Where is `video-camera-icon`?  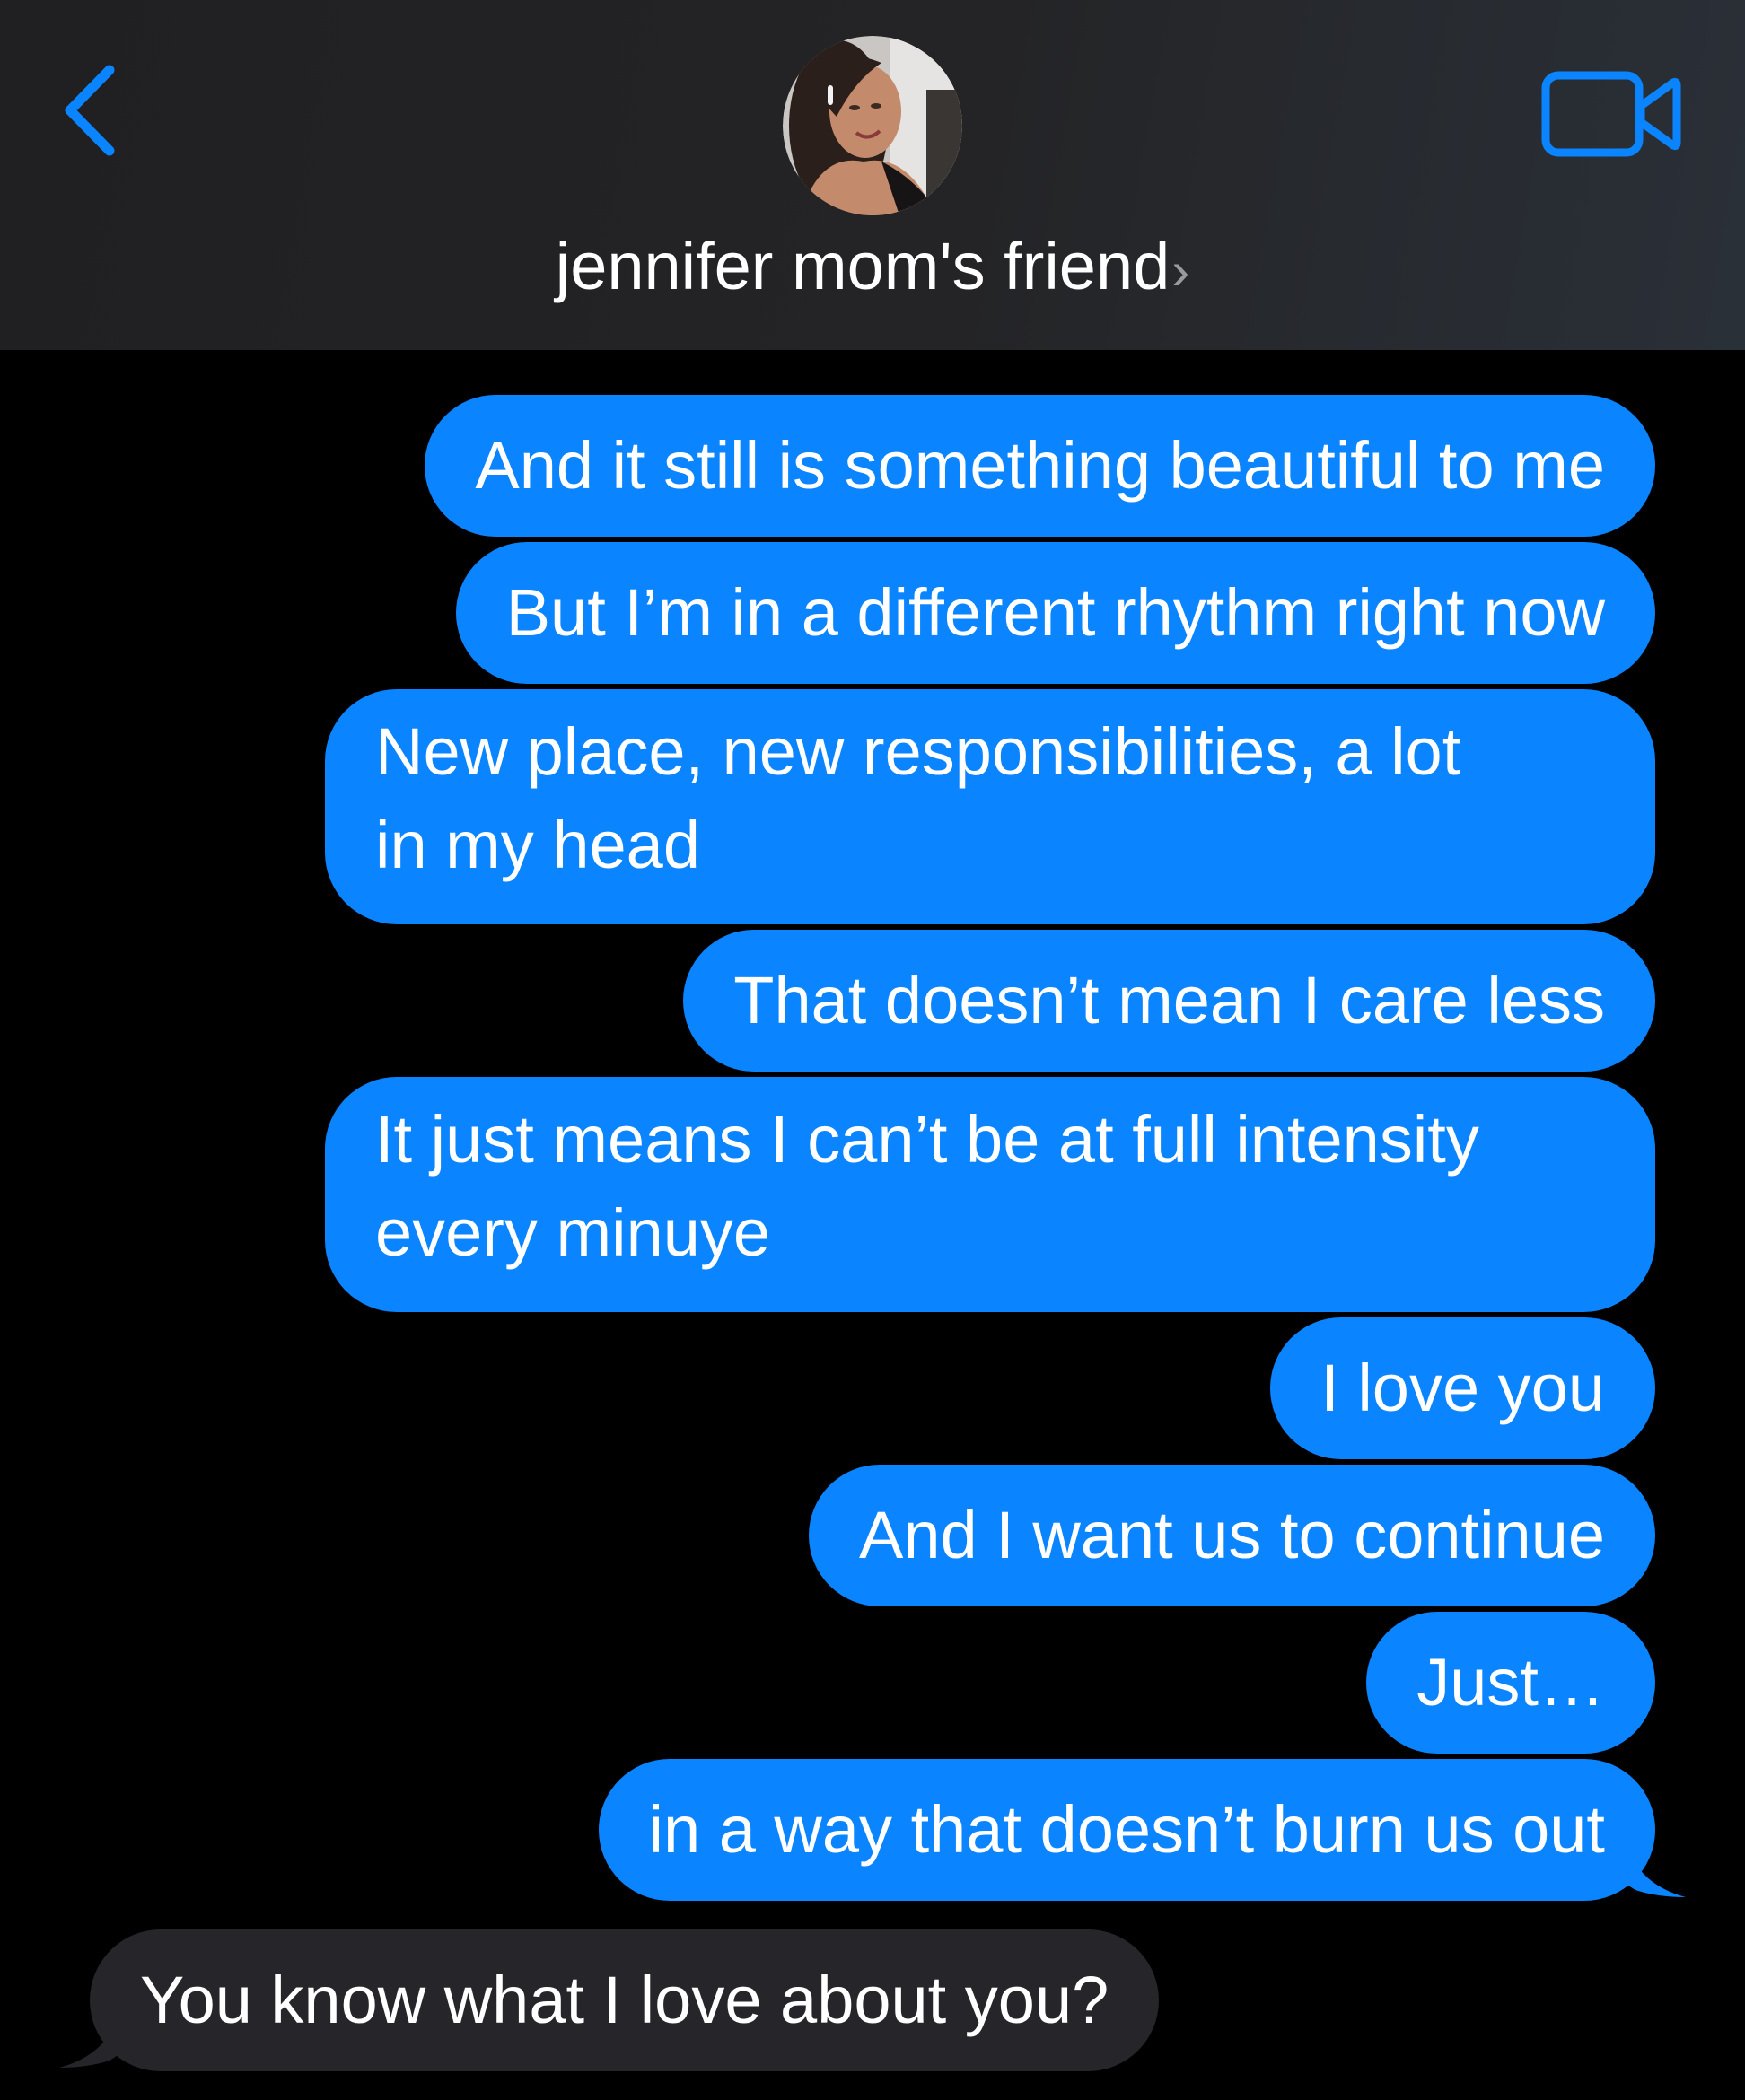 video-camera-icon is located at coordinates (1611, 114).